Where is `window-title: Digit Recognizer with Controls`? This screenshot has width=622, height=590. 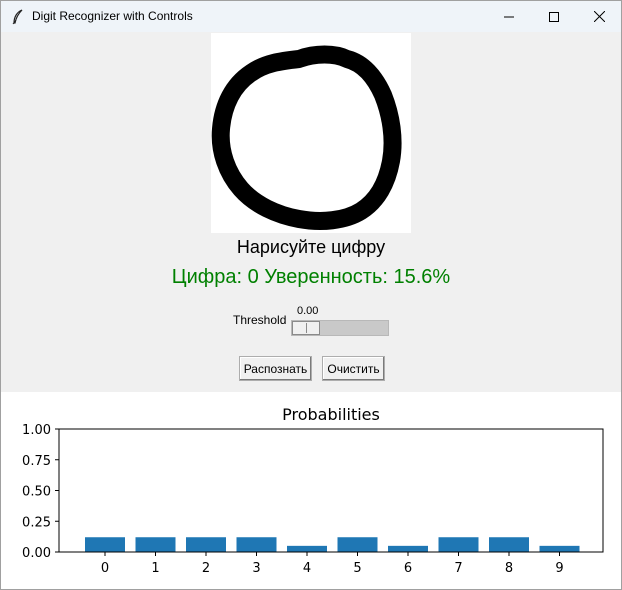
window-title: Digit Recognizer with Controls is located at coordinates (112, 16).